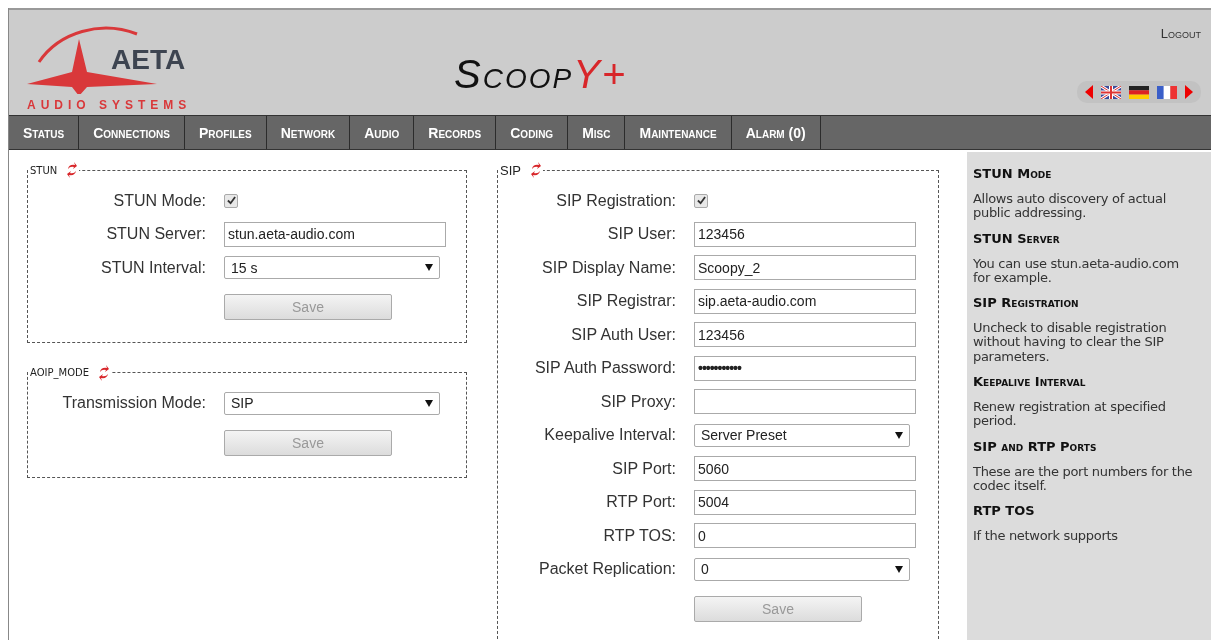  I want to click on field-label: SIP Port:, so click(644, 468).